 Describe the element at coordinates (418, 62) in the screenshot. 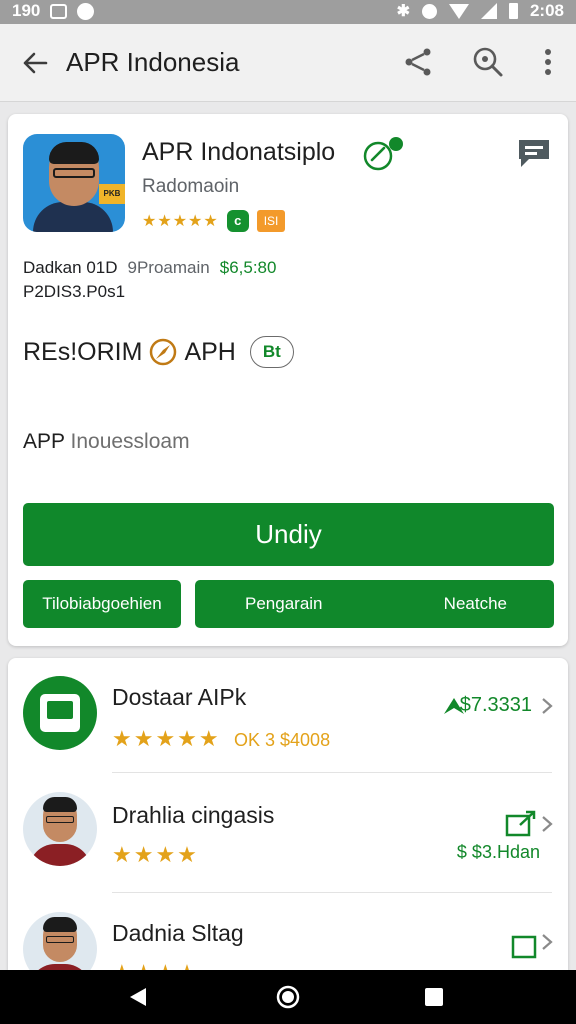

I see `share-icon` at that location.